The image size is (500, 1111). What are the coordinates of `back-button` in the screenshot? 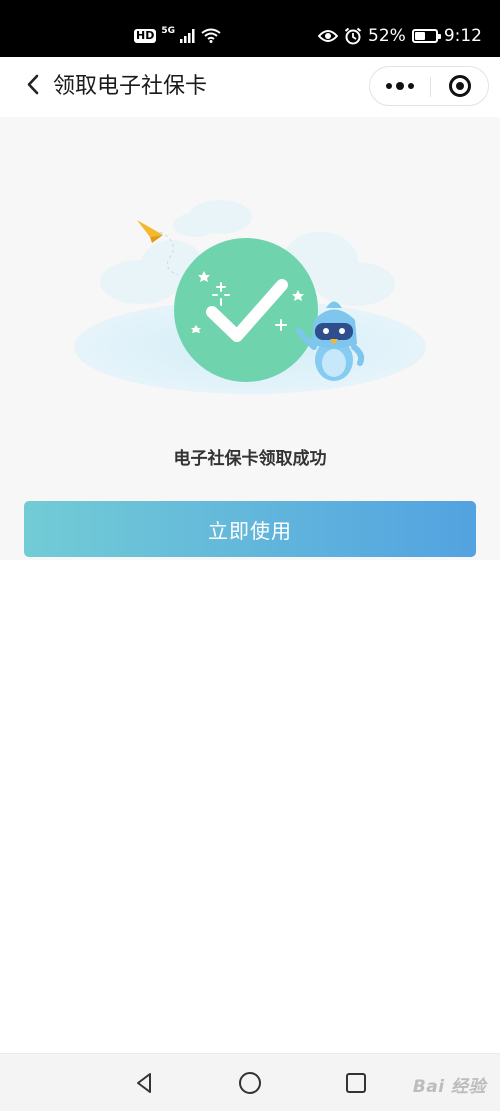 It's located at (34, 85).